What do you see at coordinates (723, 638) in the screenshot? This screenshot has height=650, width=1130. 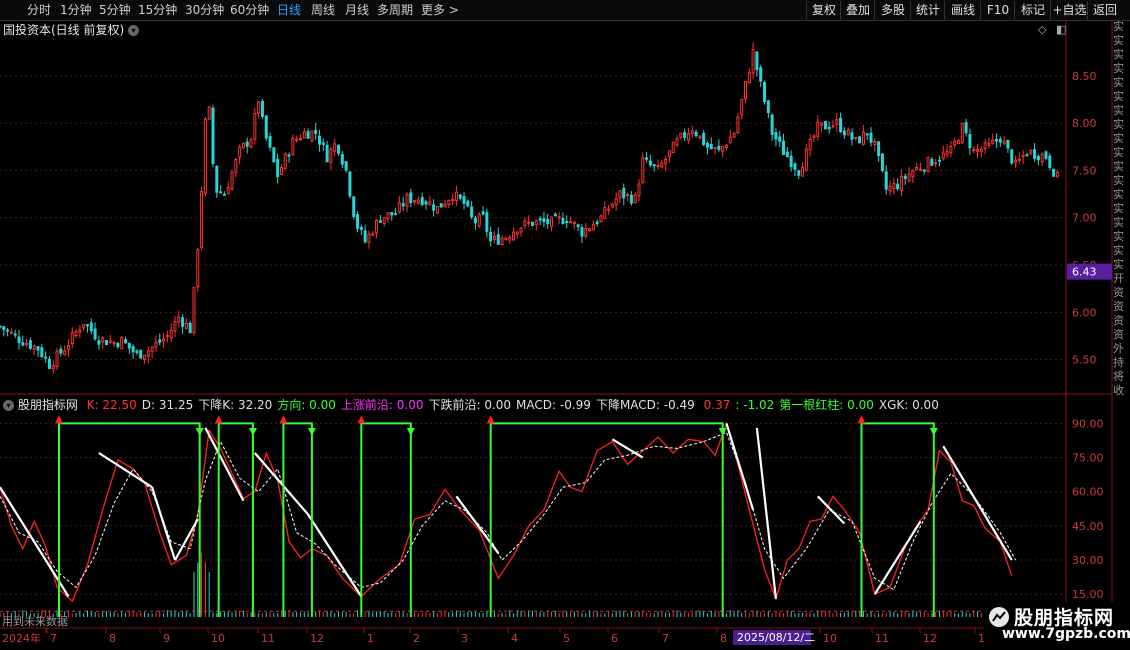 I see `x-tick-label: 8` at bounding box center [723, 638].